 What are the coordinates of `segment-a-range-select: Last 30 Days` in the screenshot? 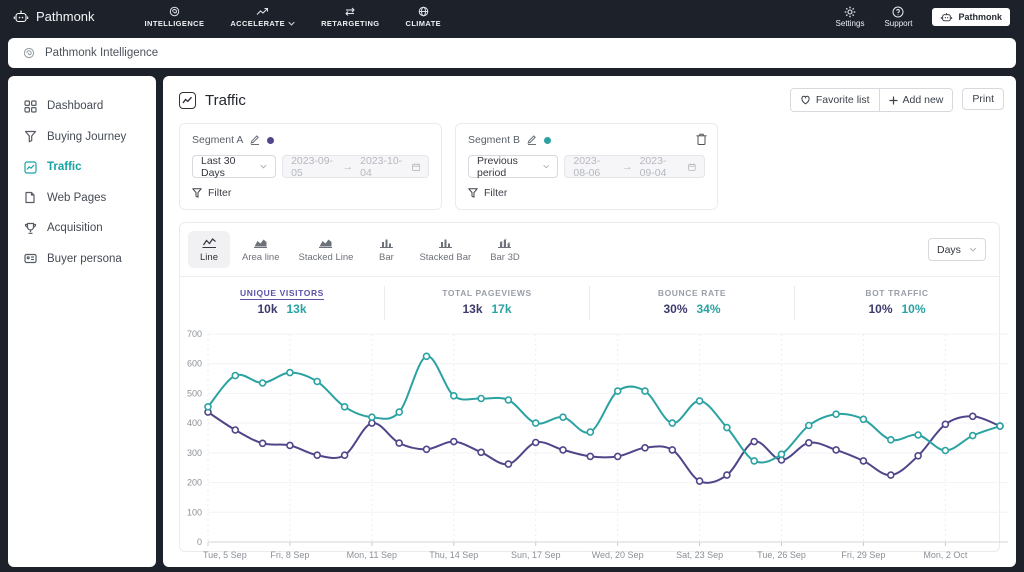 It's located at (234, 167).